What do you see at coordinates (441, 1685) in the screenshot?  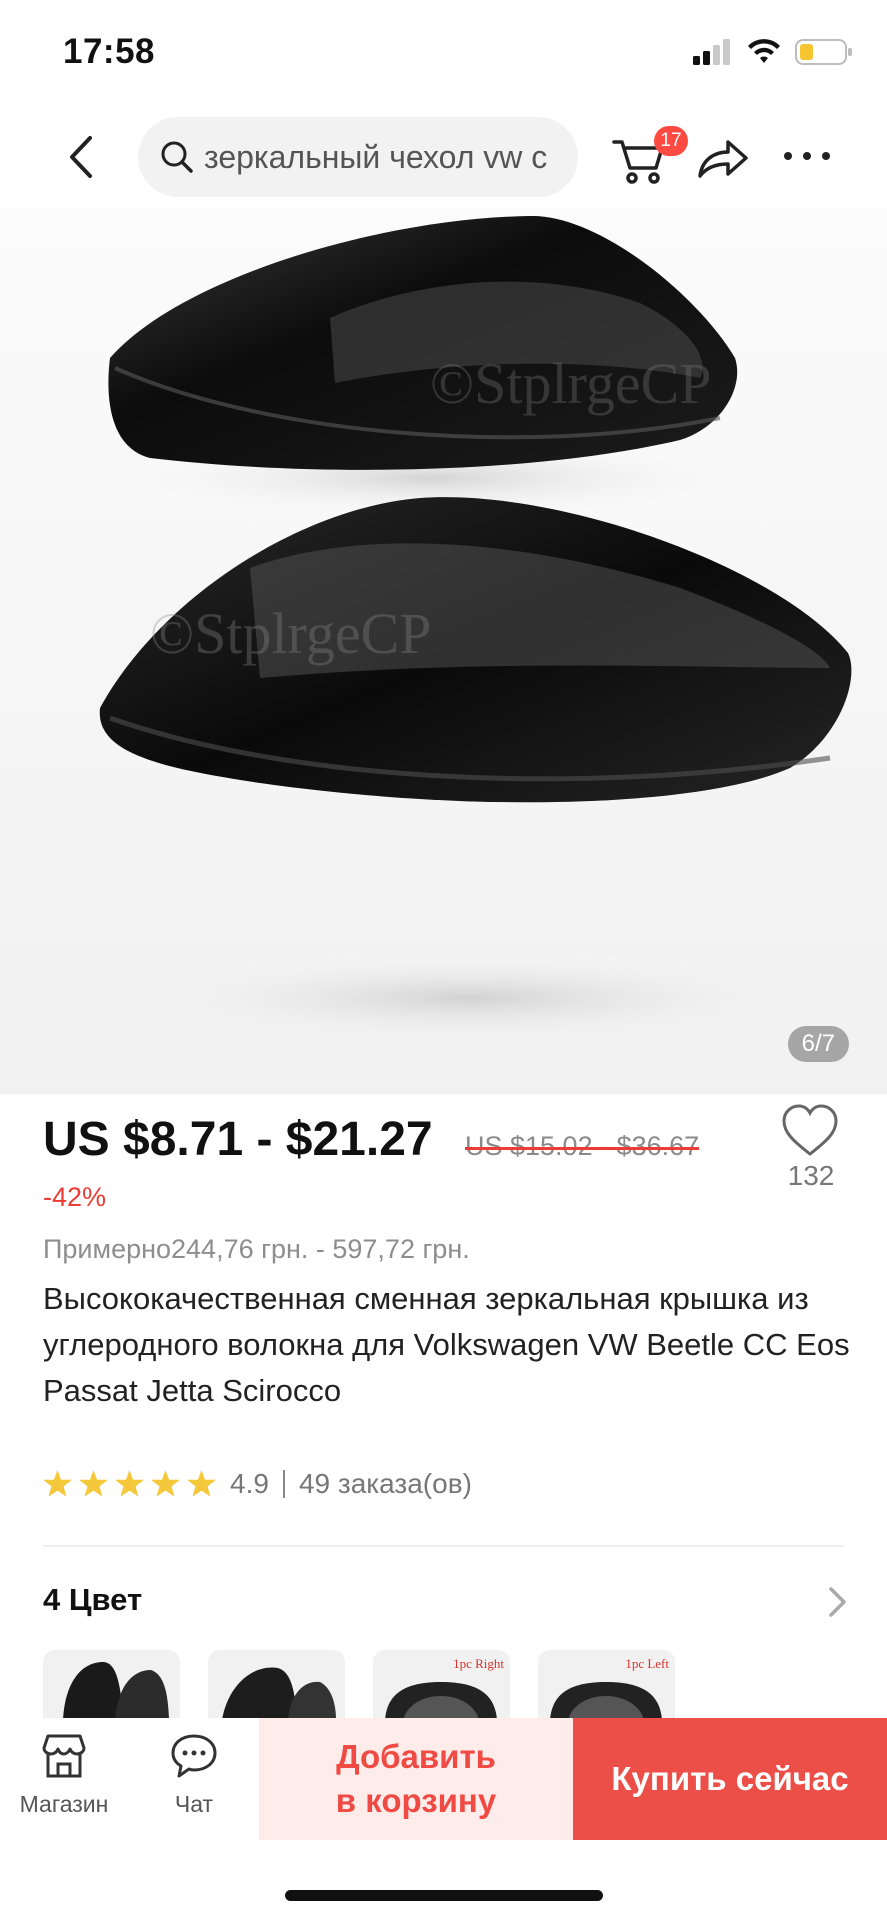 I see `color-swatch: 1pc Right` at bounding box center [441, 1685].